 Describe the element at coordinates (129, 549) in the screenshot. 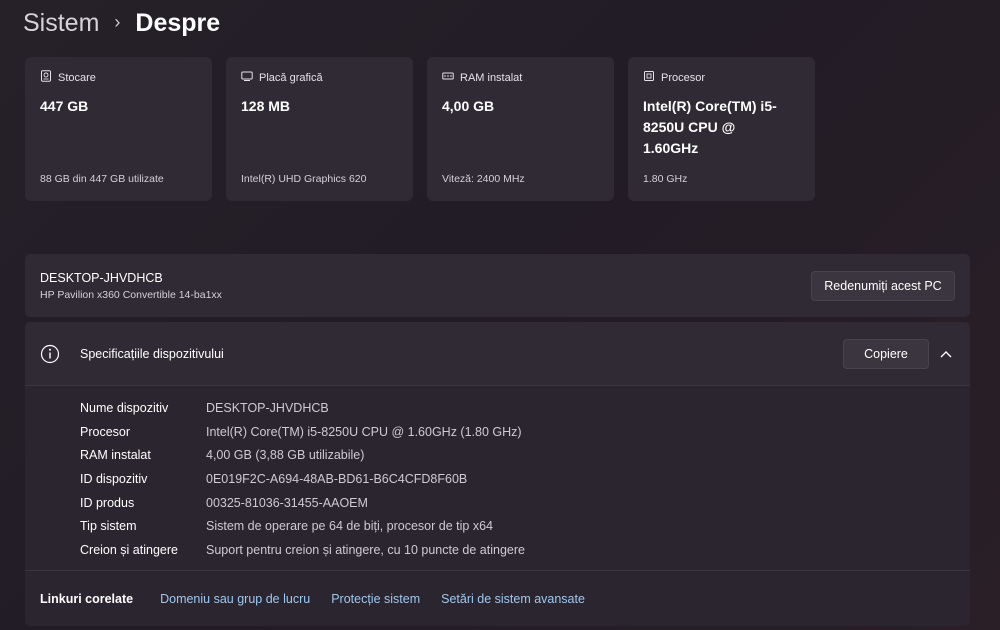

I see `spec-label: Creion și atingere` at that location.